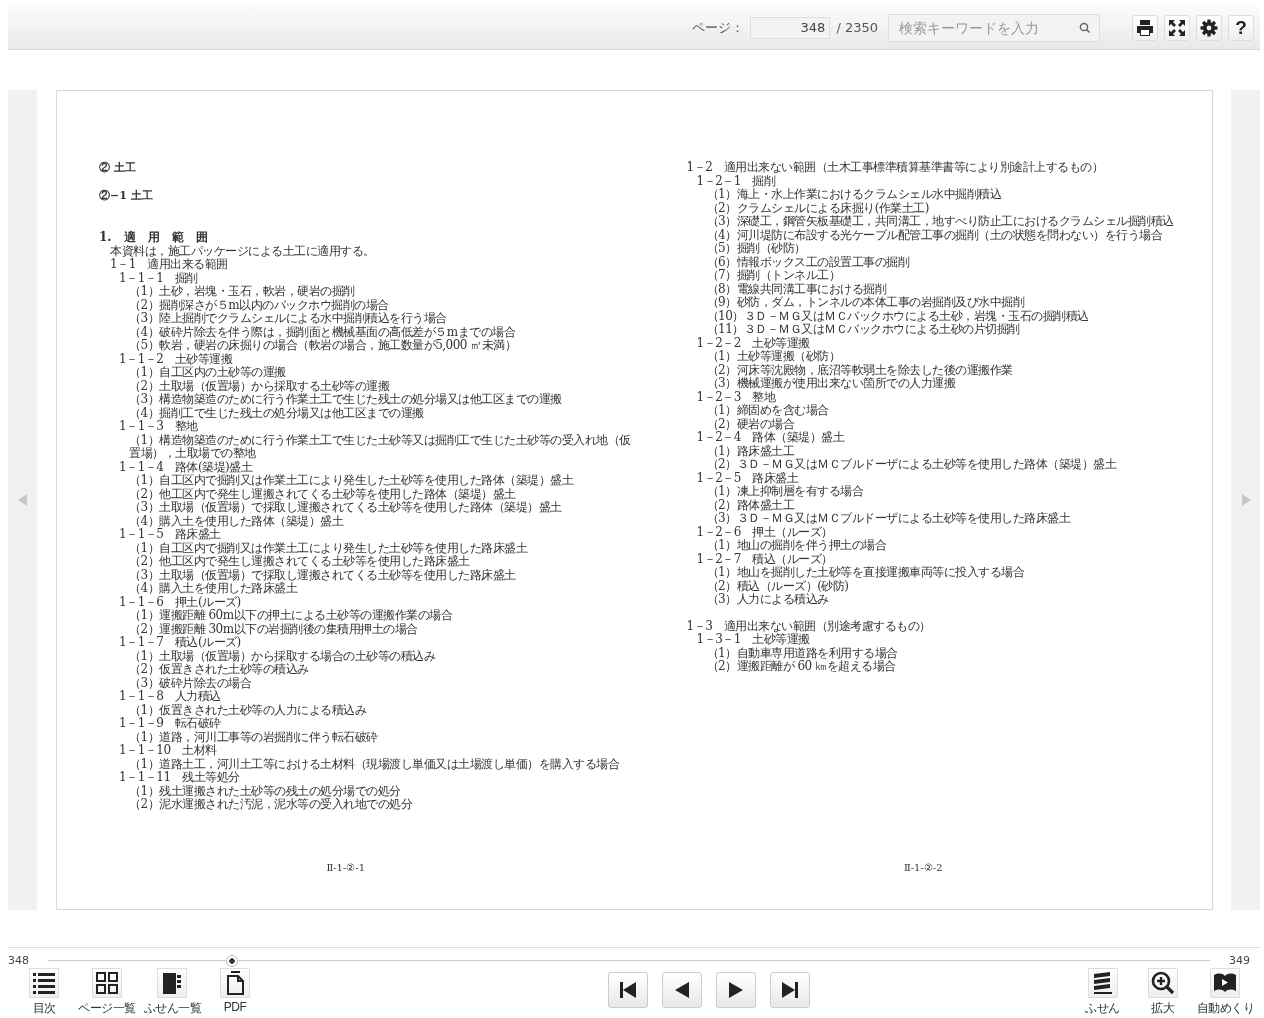 The height and width of the screenshot is (1018, 1264). What do you see at coordinates (897, 315) in the screenshot?
I see `outline-text: （10）３Ｄ－ＭＧ又はＭＣバックホウによる土砂，岩塊・玉石の掘削積込` at bounding box center [897, 315].